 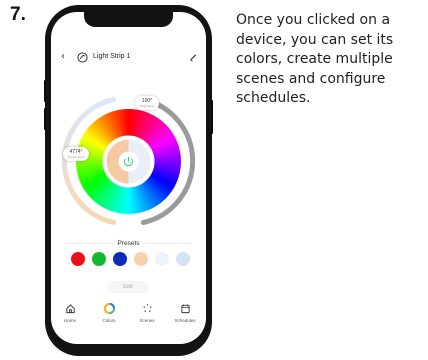 I want to click on brightness-readout: 100° Brightness, so click(x=147, y=103).